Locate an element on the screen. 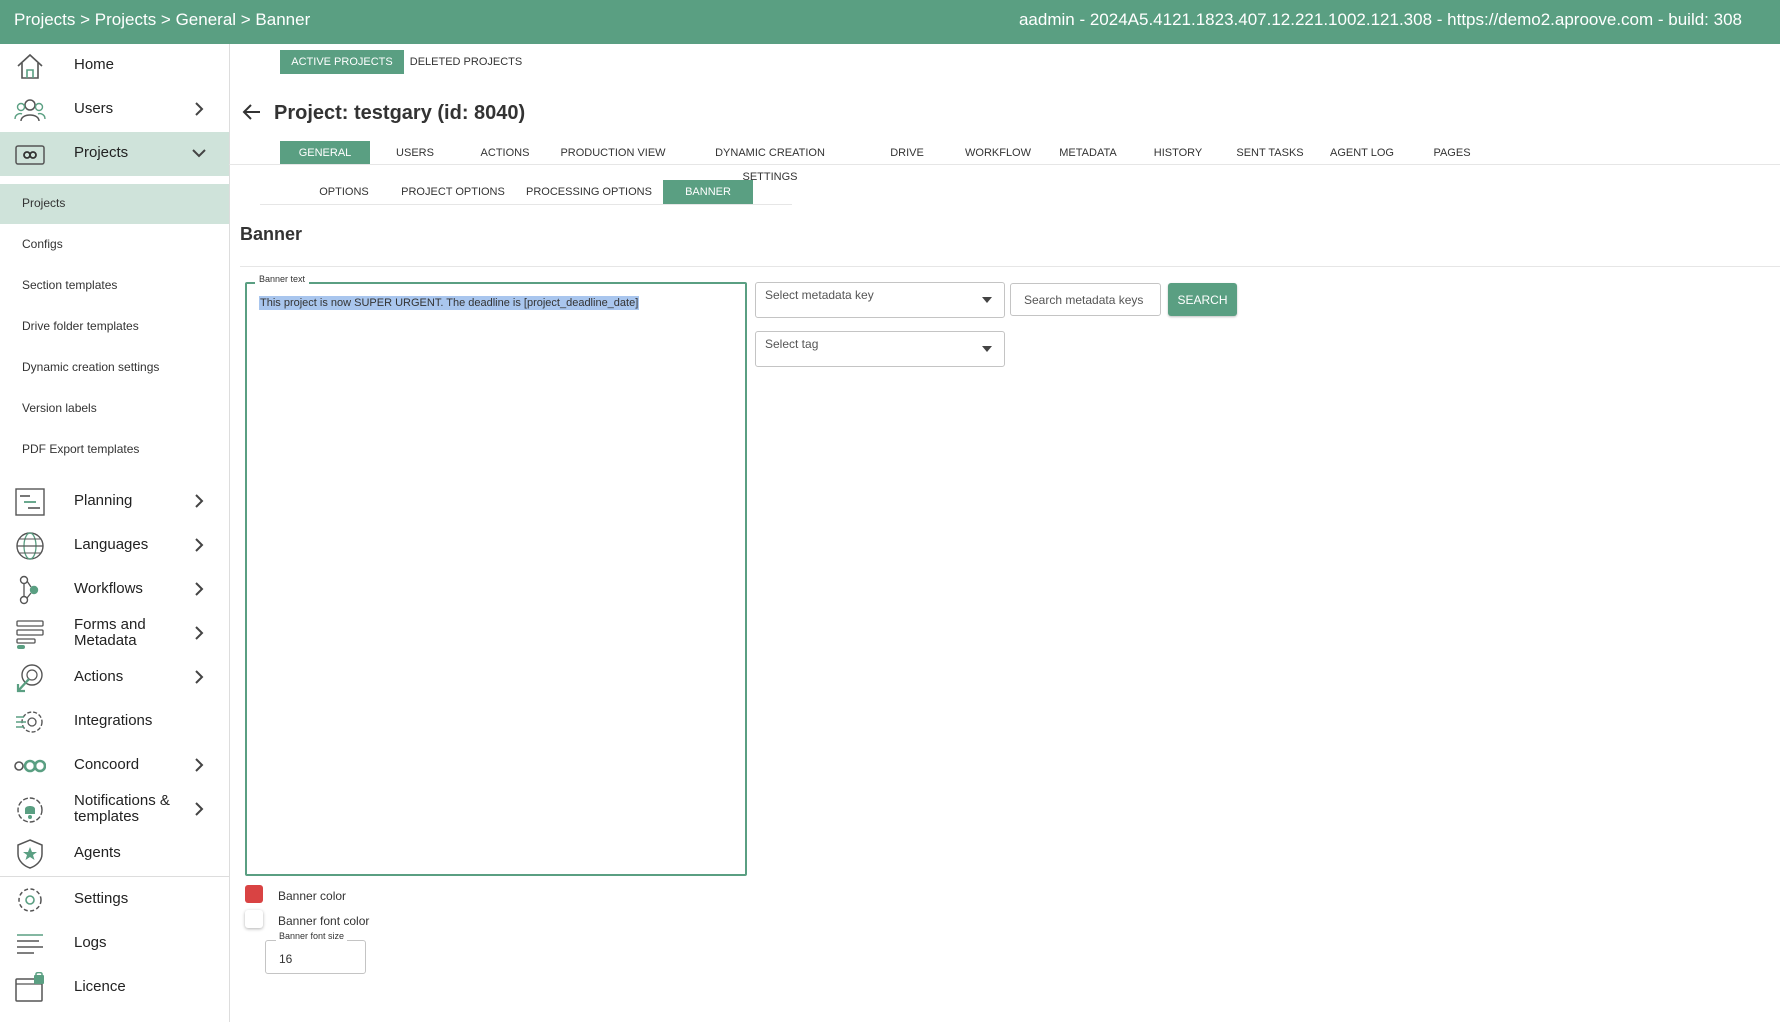 The height and width of the screenshot is (1022, 1780). tab-active-projects: ACTIVE PROJECTS is located at coordinates (342, 62).